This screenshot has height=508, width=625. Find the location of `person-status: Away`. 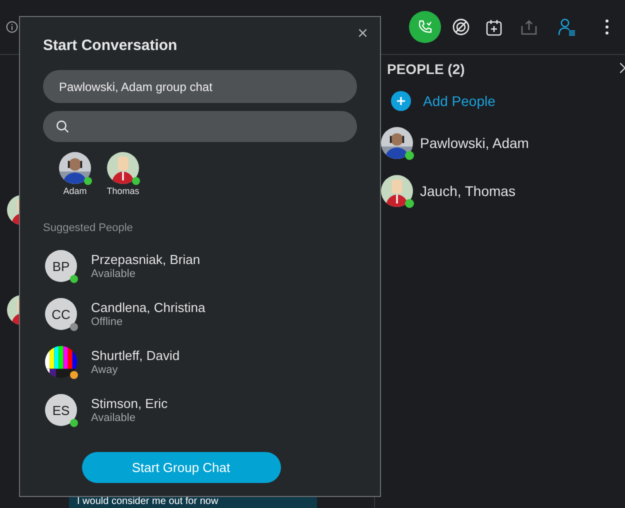

person-status: Away is located at coordinates (105, 370).